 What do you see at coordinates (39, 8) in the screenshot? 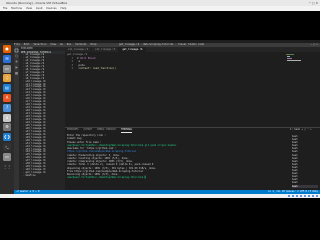
I see `vm-menu-input: Input` at bounding box center [39, 8].